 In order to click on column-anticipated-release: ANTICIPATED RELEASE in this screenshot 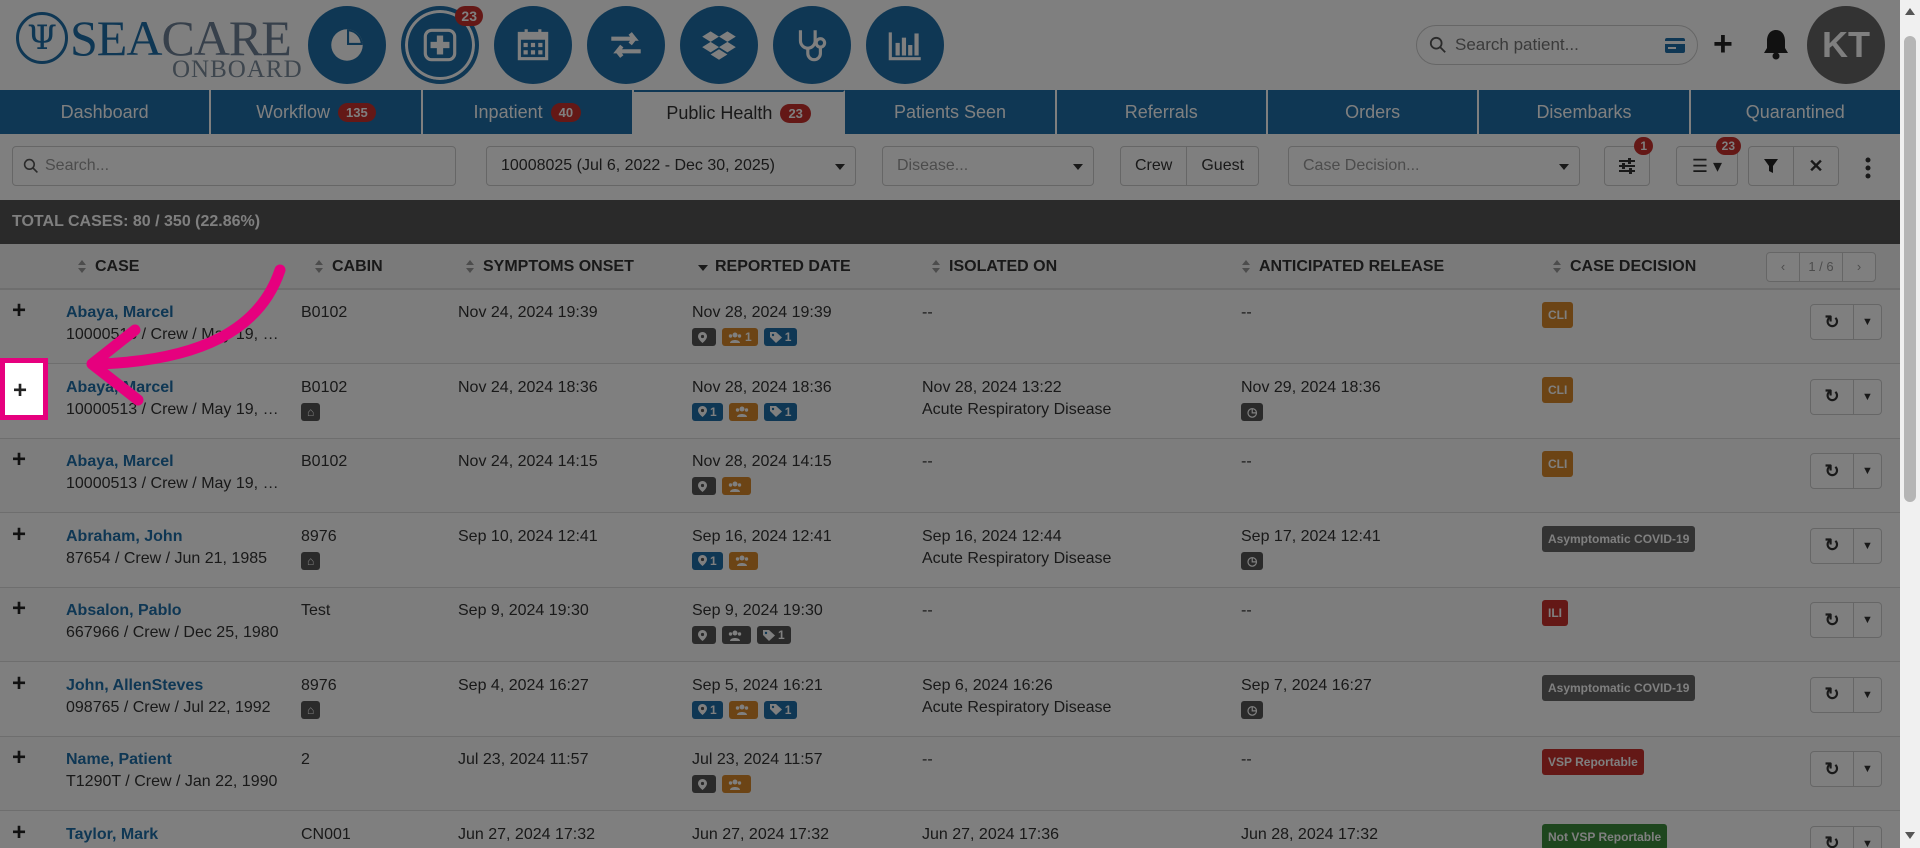, I will do `click(1343, 267)`.